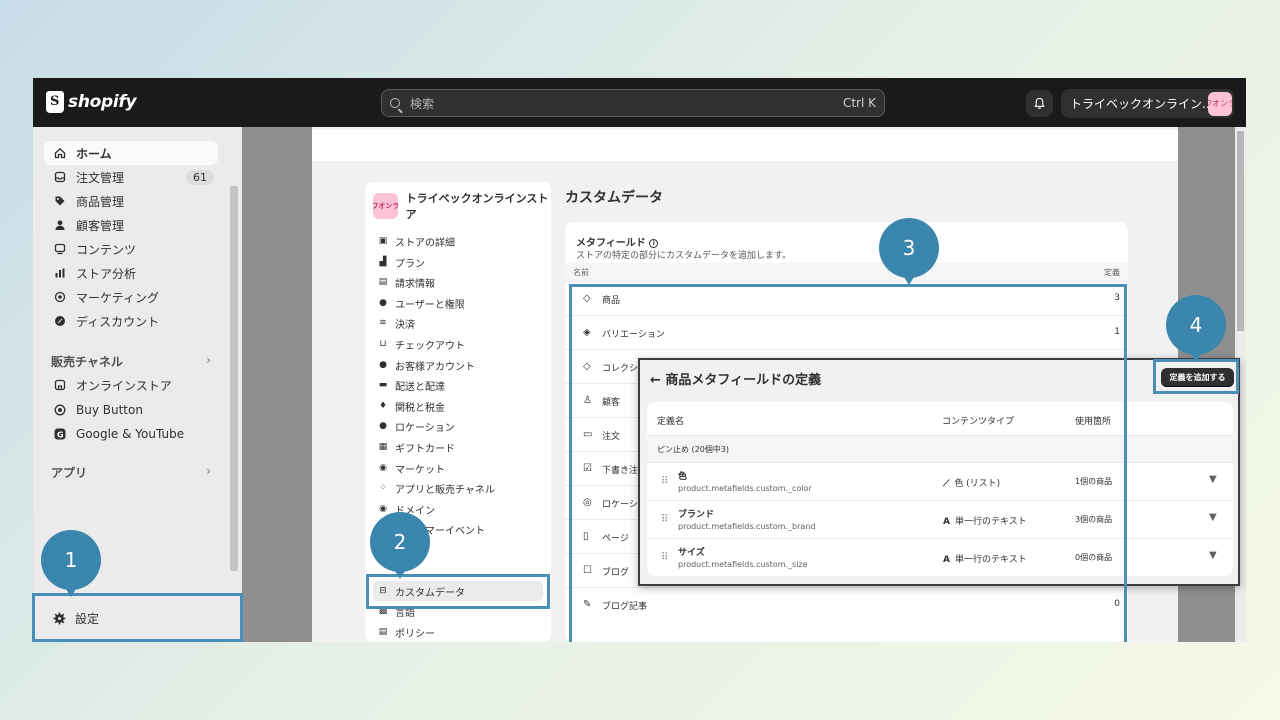  What do you see at coordinates (458, 426) in the screenshot?
I see `settings-item-locations: ● ロケーション` at bounding box center [458, 426].